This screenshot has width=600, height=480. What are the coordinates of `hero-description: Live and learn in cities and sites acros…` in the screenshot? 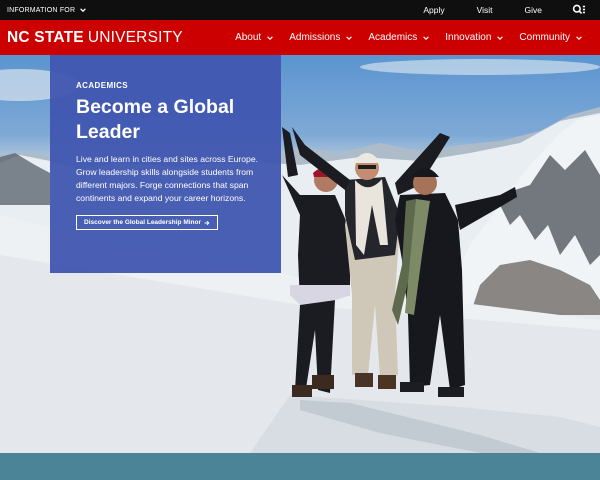 It's located at (167, 179).